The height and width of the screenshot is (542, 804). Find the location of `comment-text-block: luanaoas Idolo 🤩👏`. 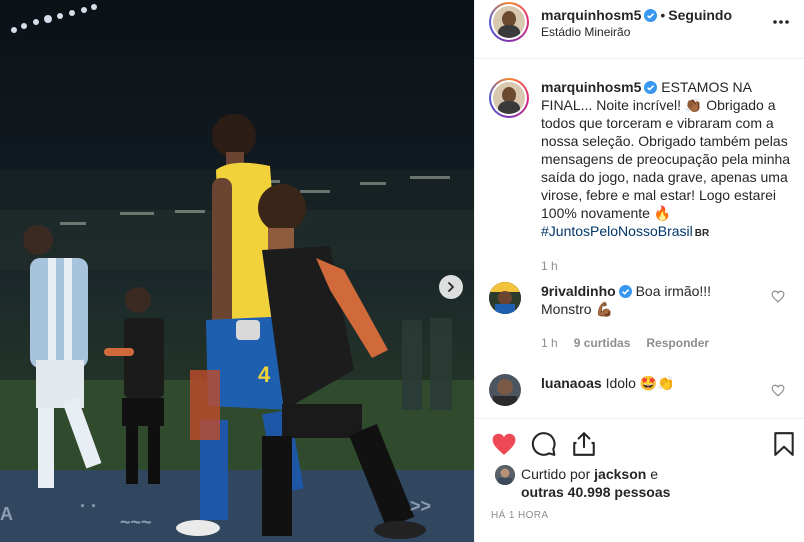

comment-text-block: luanaoas Idolo 🤩👏 is located at coordinates (651, 383).